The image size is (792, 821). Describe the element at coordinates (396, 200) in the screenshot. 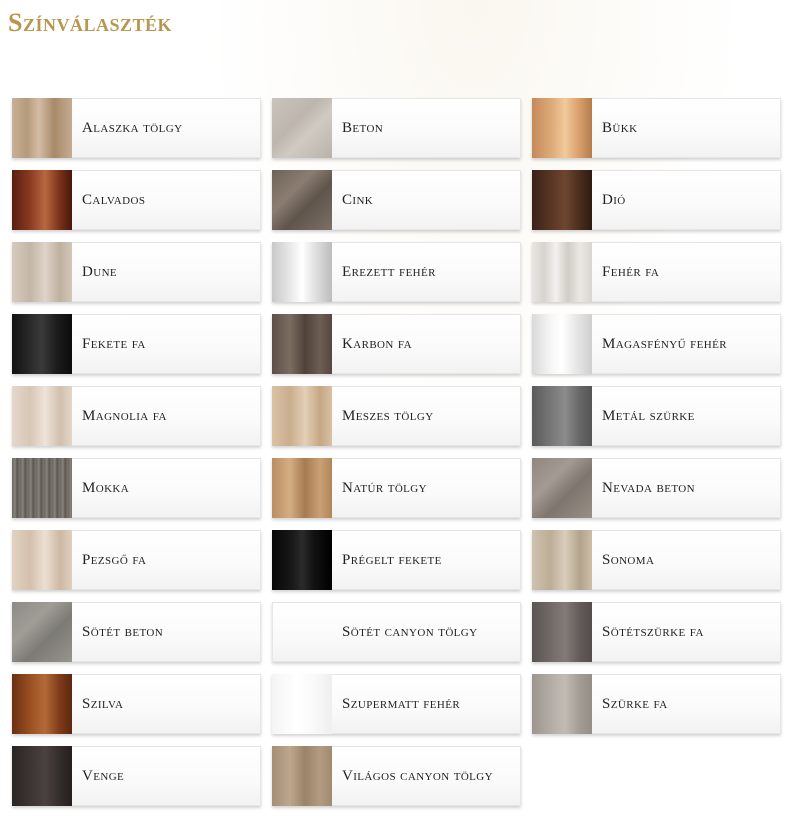

I see `color-swatch-card: Cink` at that location.